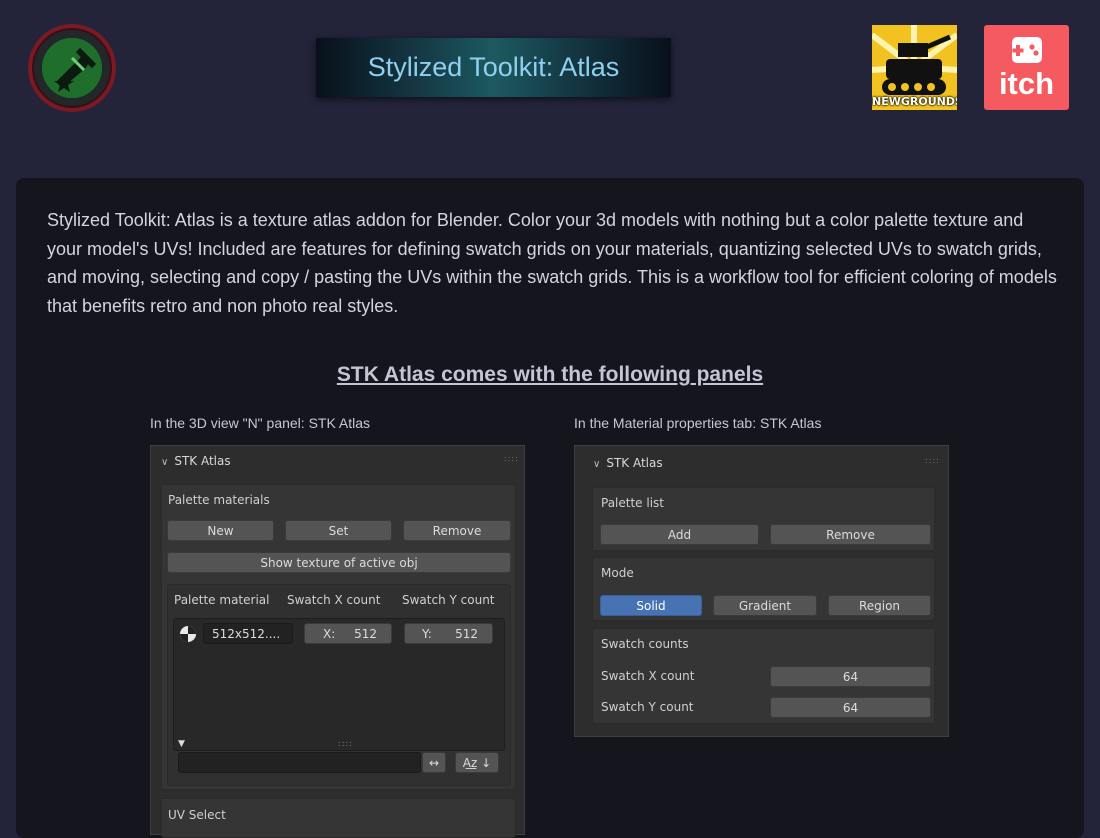 The width and height of the screenshot is (1100, 838). What do you see at coordinates (448, 600) in the screenshot?
I see `col-swatch-y: Swatch Y count` at bounding box center [448, 600].